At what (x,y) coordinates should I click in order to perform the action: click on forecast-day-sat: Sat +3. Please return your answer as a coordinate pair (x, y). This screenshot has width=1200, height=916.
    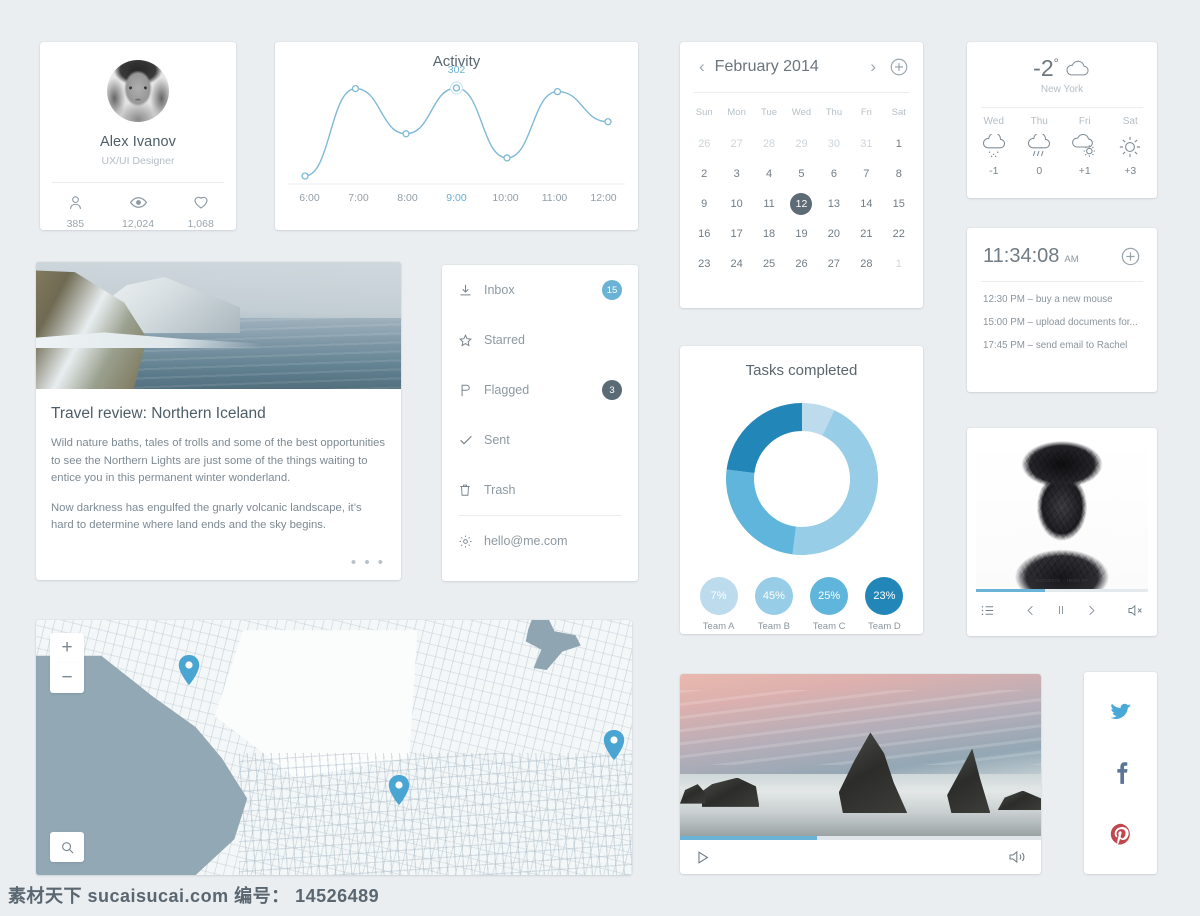
    Looking at the image, I should click on (1131, 146).